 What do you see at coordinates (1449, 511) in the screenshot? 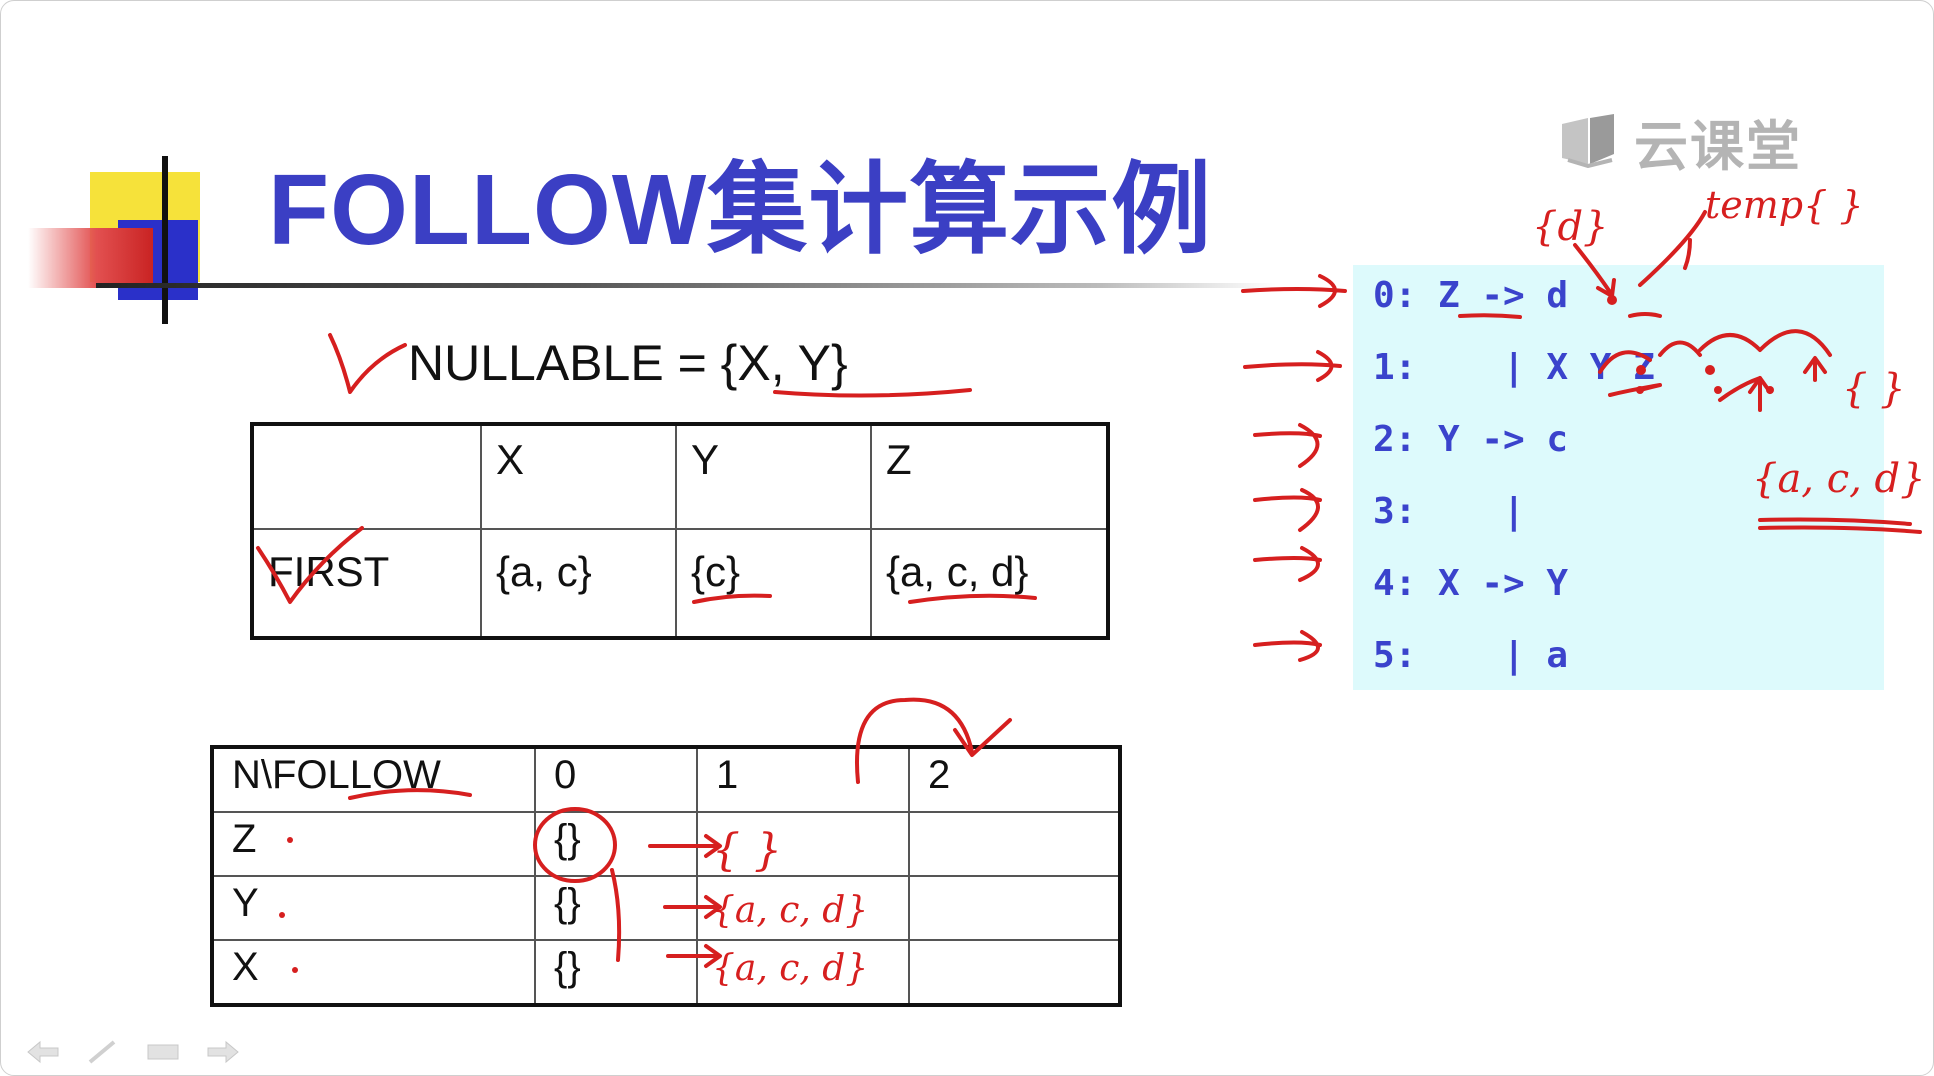
I see `grammar-rule: 3: |` at bounding box center [1449, 511].